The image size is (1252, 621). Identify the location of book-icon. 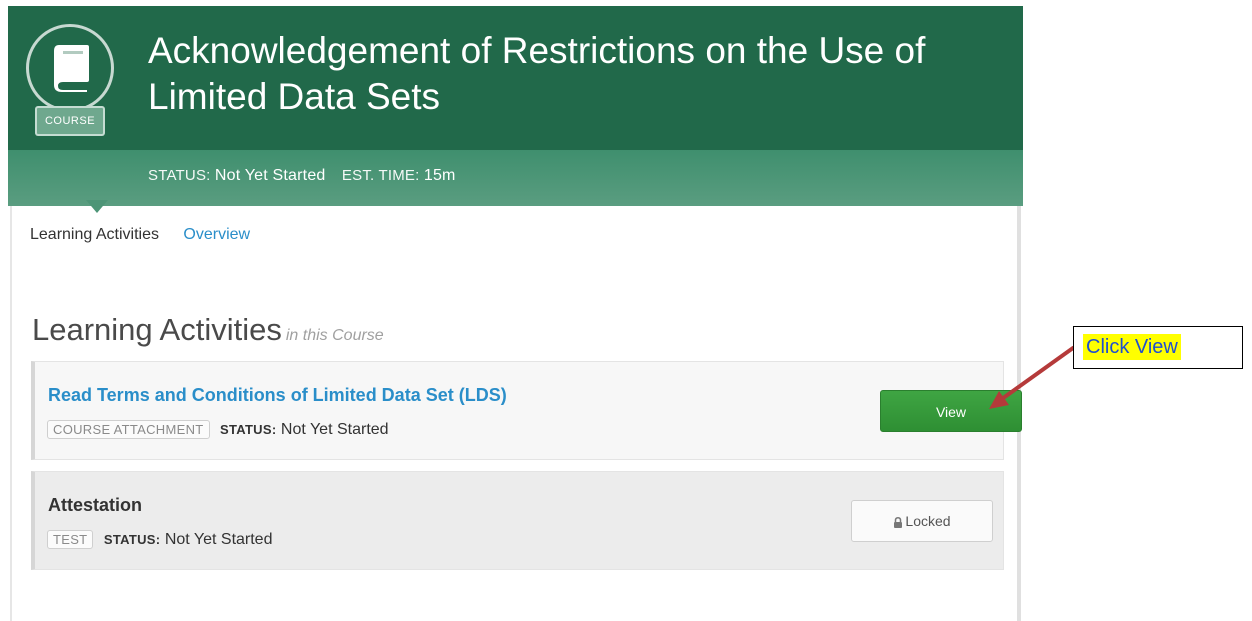
(71, 68).